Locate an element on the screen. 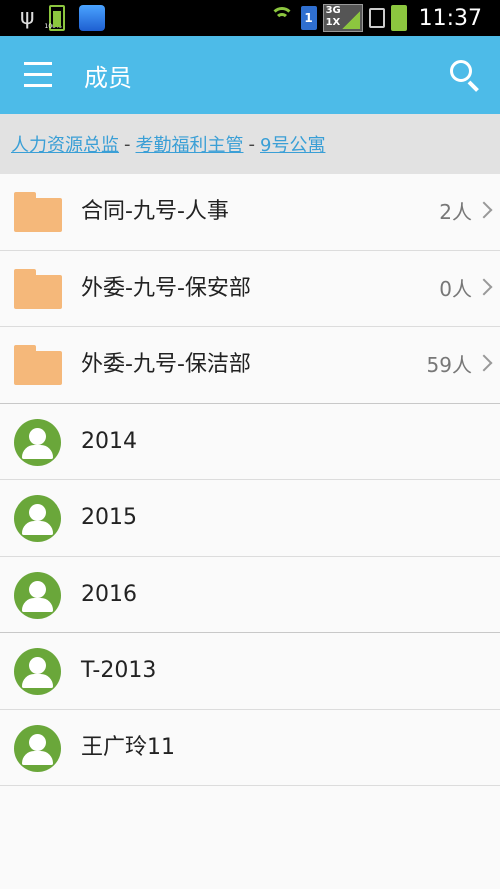 The width and height of the screenshot is (500, 889). folder-row: 外委-九号-保洁部 59人 is located at coordinates (250, 365).